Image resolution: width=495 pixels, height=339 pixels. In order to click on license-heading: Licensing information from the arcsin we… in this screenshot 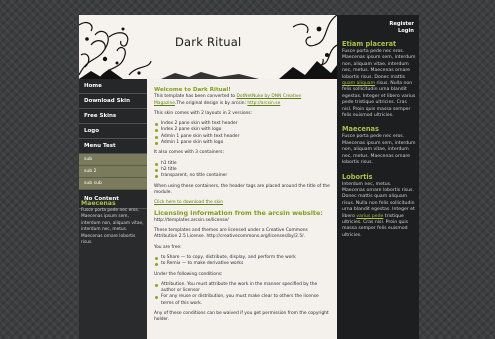, I will do `click(238, 213)`.